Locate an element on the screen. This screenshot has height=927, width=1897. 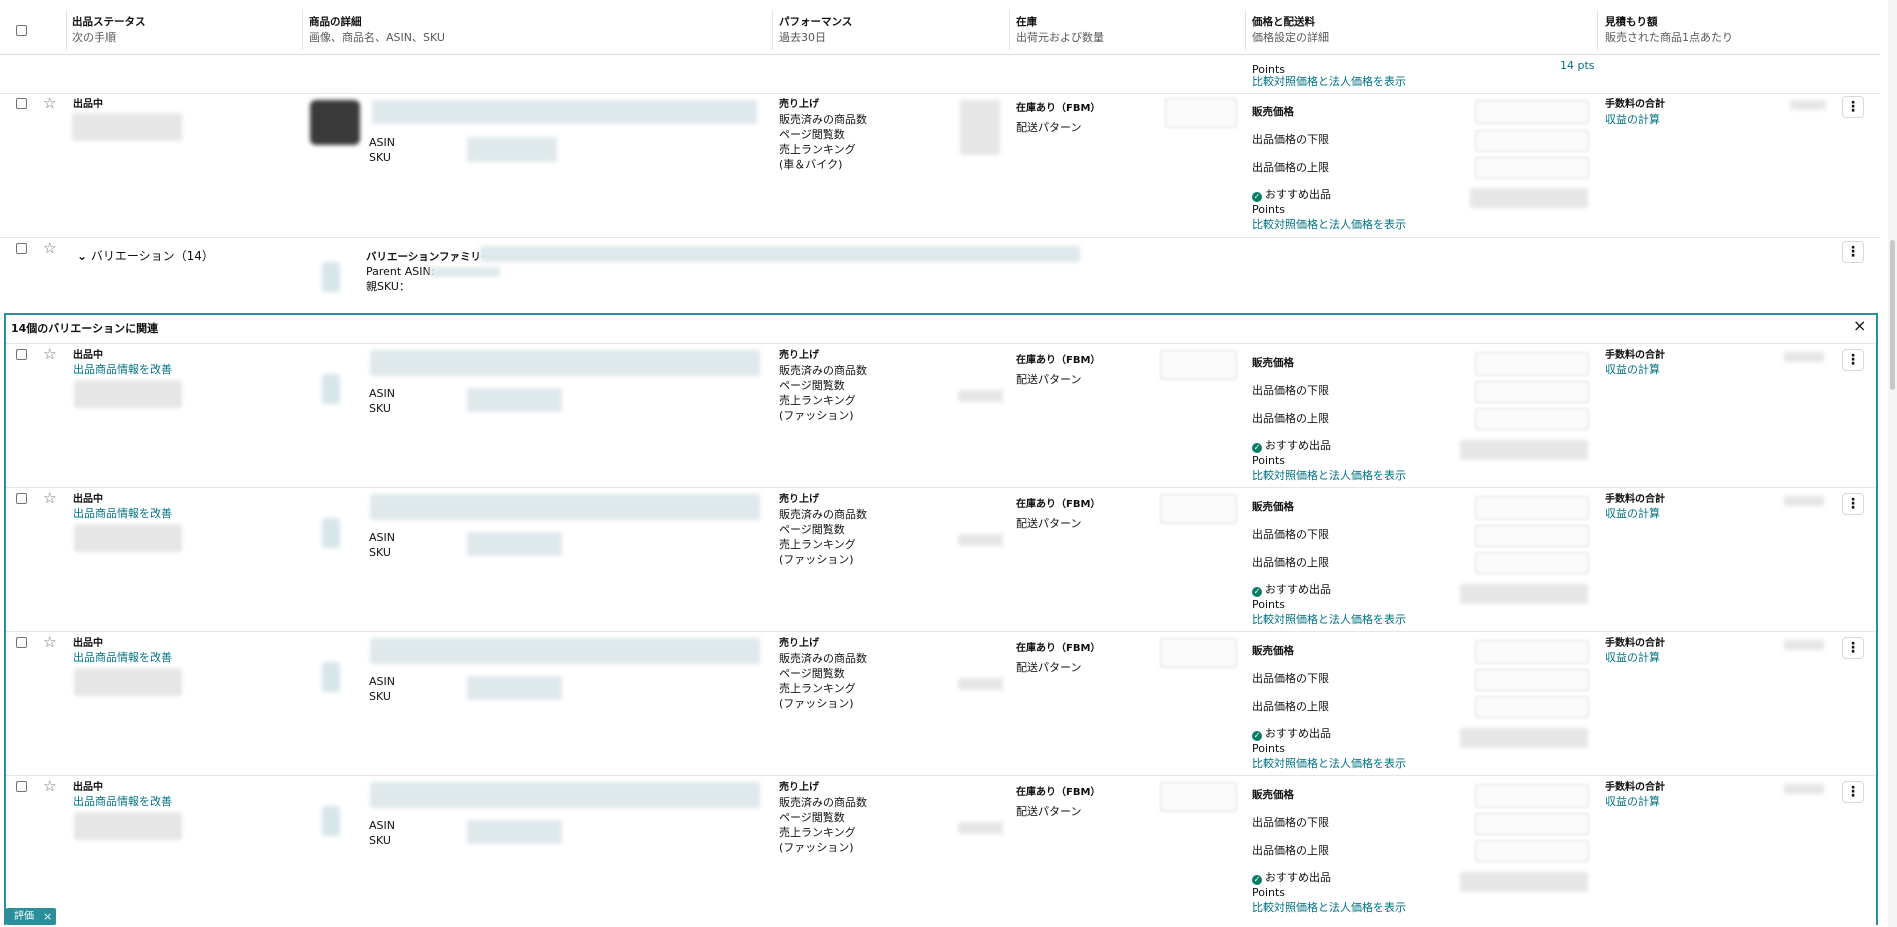
status-label: 出品中 is located at coordinates (88, 355).